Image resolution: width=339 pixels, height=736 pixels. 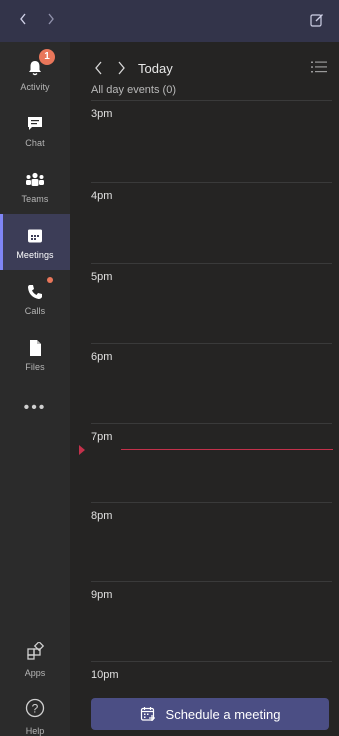 I want to click on calendar-add-icon, so click(x=148, y=714).